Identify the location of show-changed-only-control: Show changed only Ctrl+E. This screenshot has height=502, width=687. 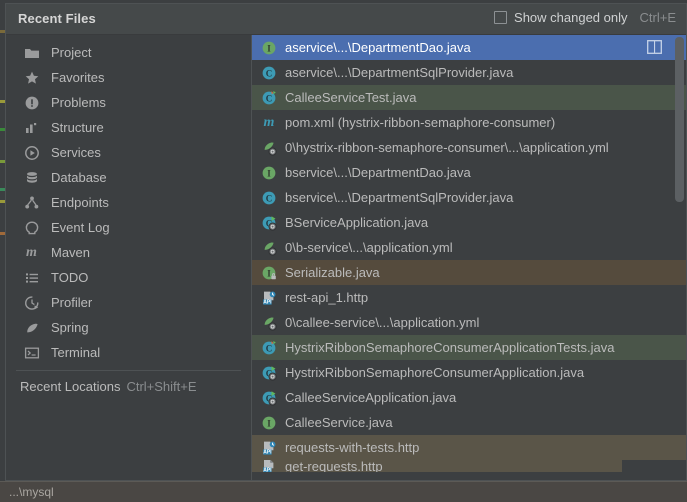
(585, 17).